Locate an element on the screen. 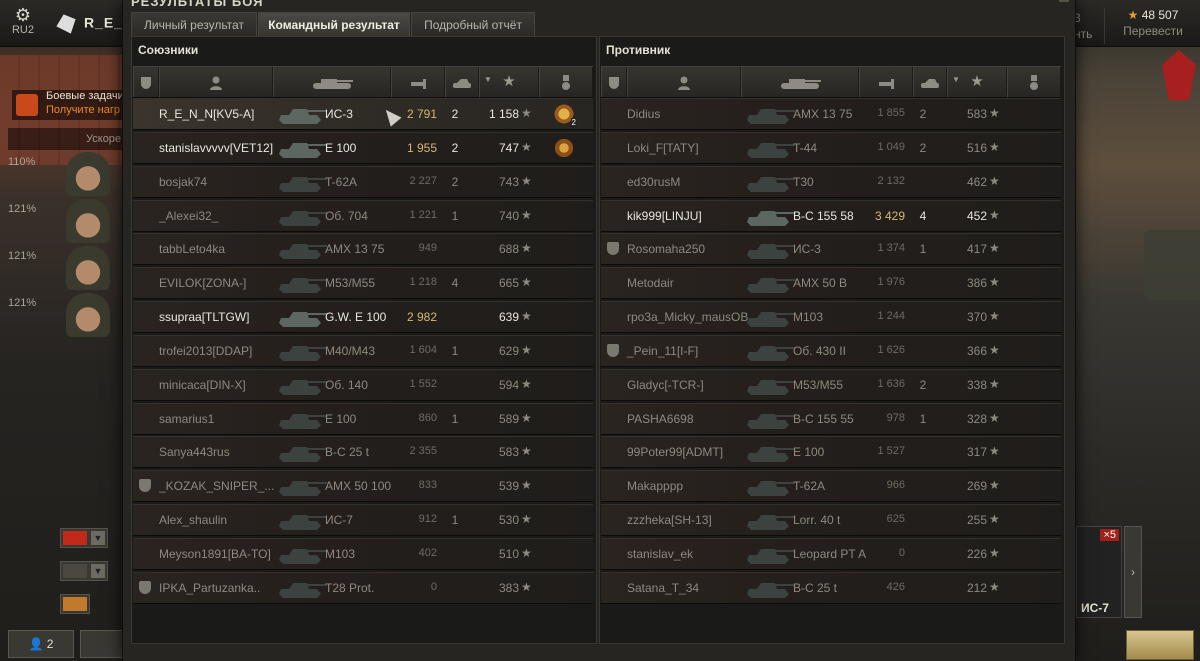 The image size is (1200, 661). medal-icon is located at coordinates (564, 147).